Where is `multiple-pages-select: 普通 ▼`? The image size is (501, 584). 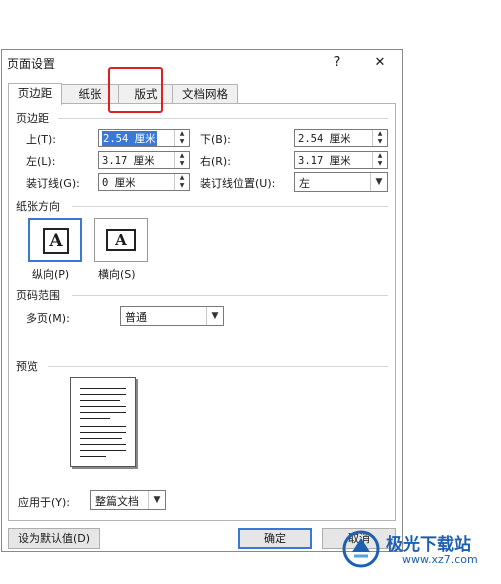 multiple-pages-select: 普通 ▼ is located at coordinates (172, 316).